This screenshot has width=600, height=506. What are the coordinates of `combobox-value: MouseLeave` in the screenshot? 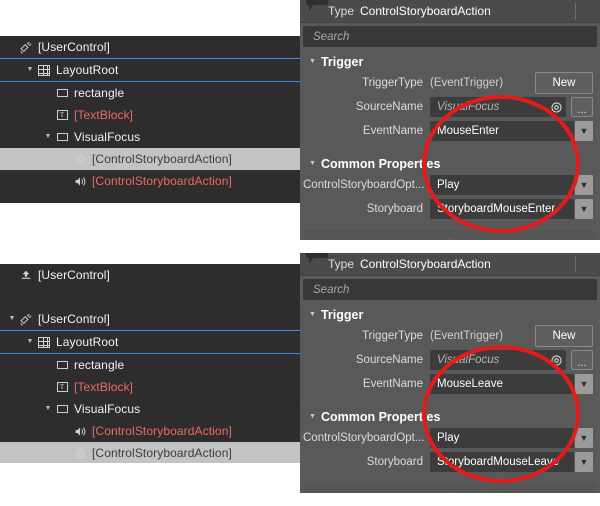 It's located at (502, 384).